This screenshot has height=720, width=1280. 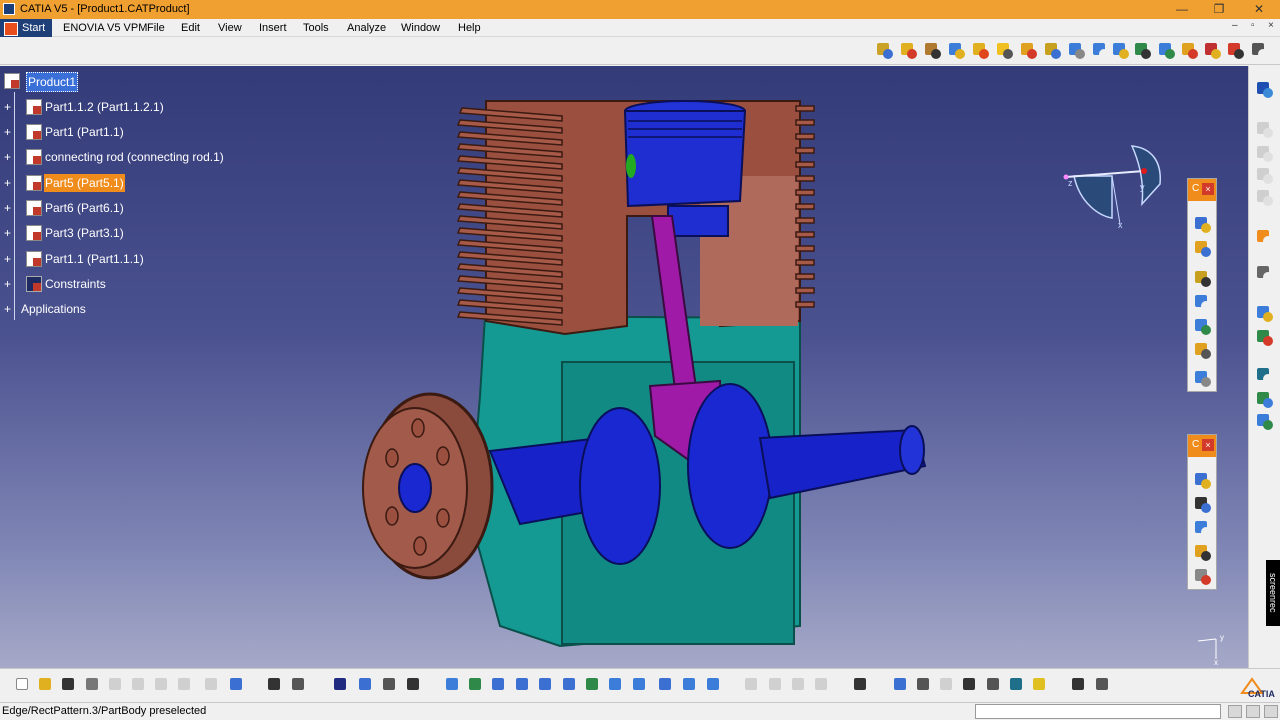 What do you see at coordinates (9, 9) in the screenshot?
I see `catia-app-icon` at bounding box center [9, 9].